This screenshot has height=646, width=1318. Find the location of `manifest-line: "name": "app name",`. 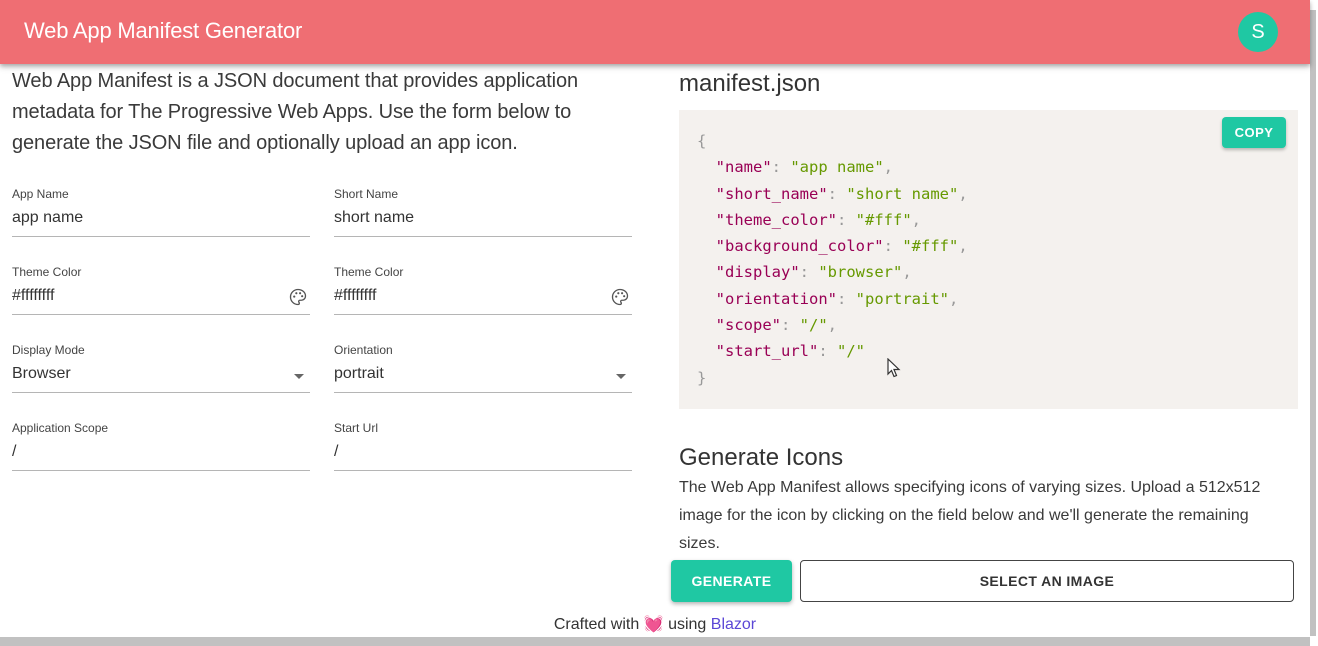

manifest-line: "name": "app name", is located at coordinates (804, 167).